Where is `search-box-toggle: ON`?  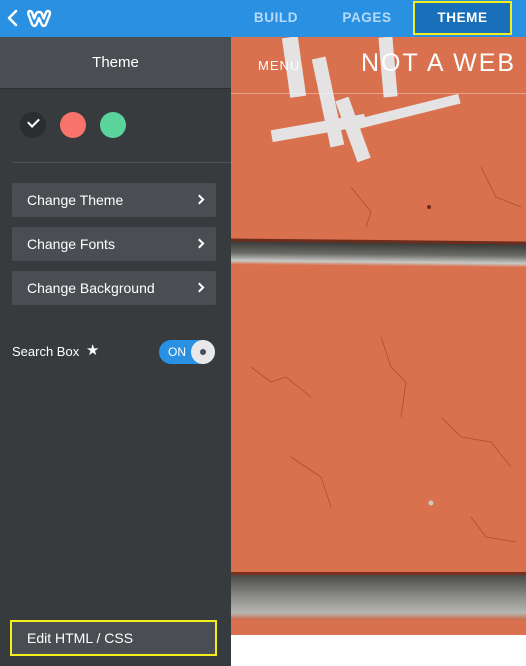 search-box-toggle: ON is located at coordinates (187, 352).